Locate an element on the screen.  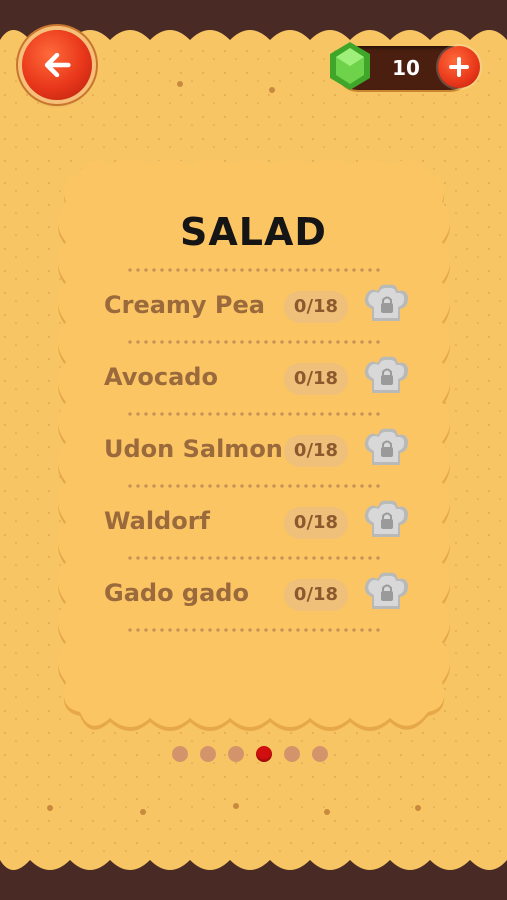
recipe-row-creamy-pea: Creamy Pea 0/18 is located at coordinates (260, 307).